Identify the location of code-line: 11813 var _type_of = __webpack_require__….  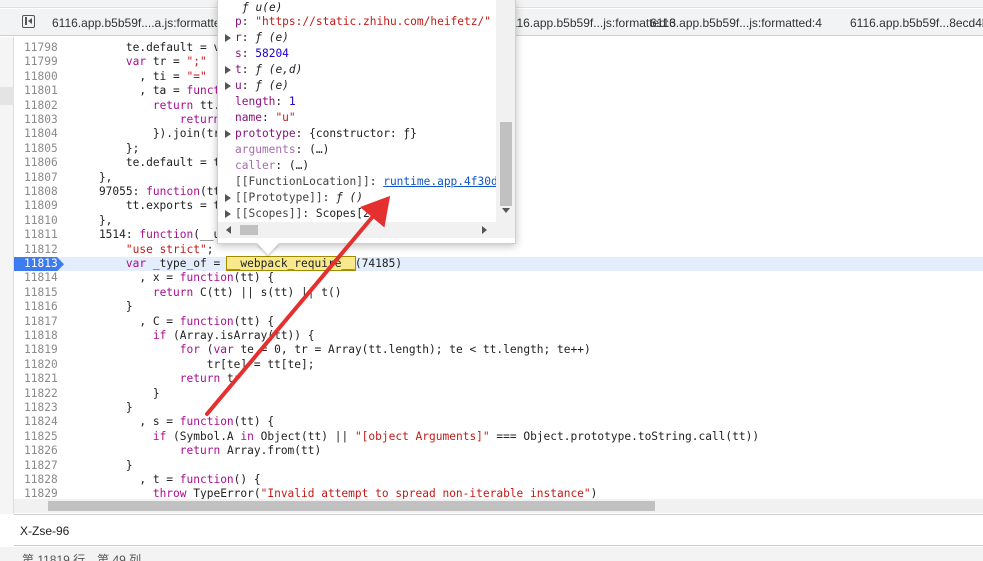
(498, 264).